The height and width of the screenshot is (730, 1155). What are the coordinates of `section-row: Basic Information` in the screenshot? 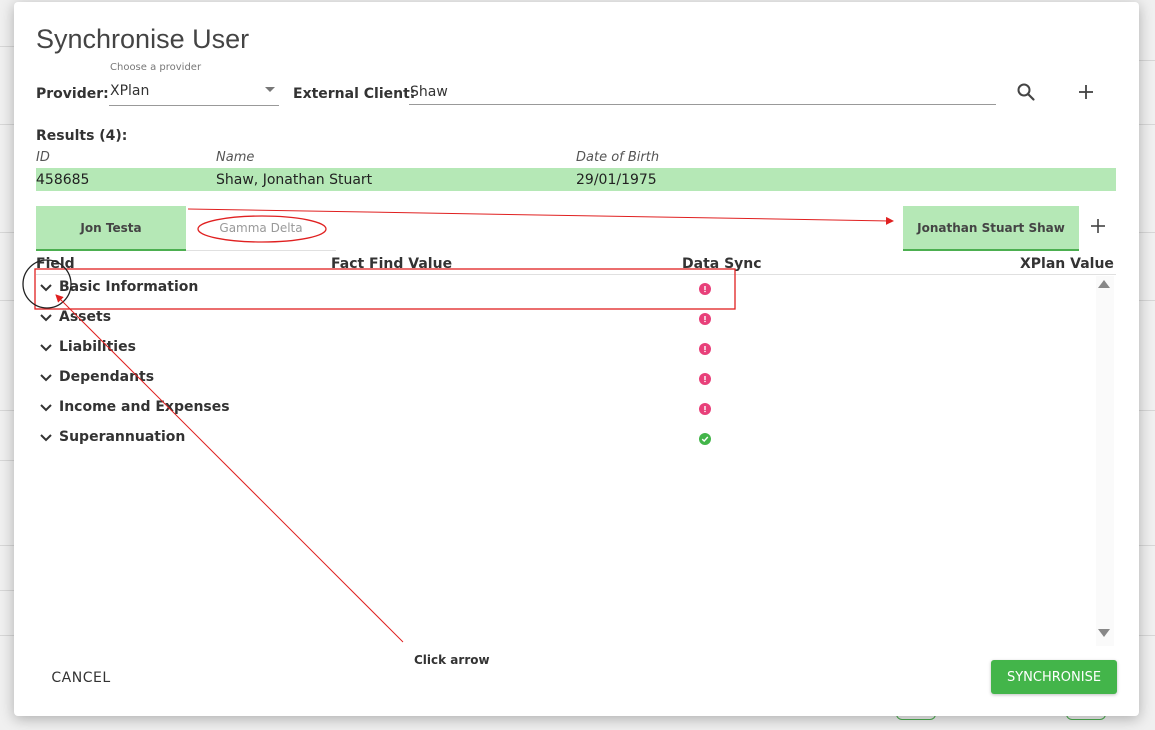 It's located at (386, 288).